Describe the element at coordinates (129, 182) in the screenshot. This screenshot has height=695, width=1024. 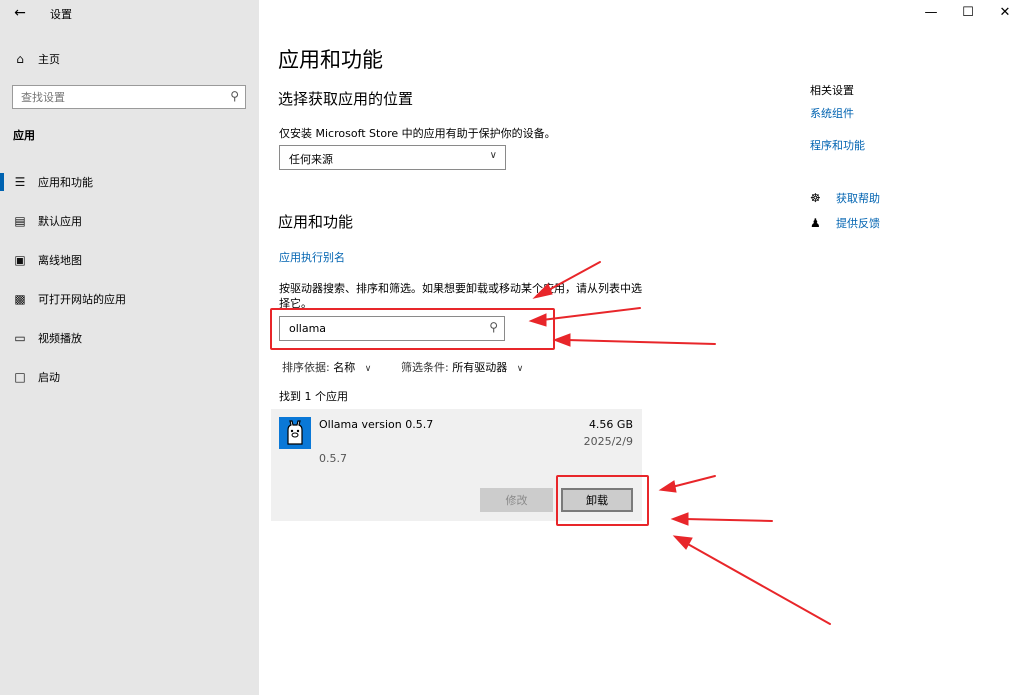
I see `sidebar-item-apps-features: ☰ 应用和功能` at that location.